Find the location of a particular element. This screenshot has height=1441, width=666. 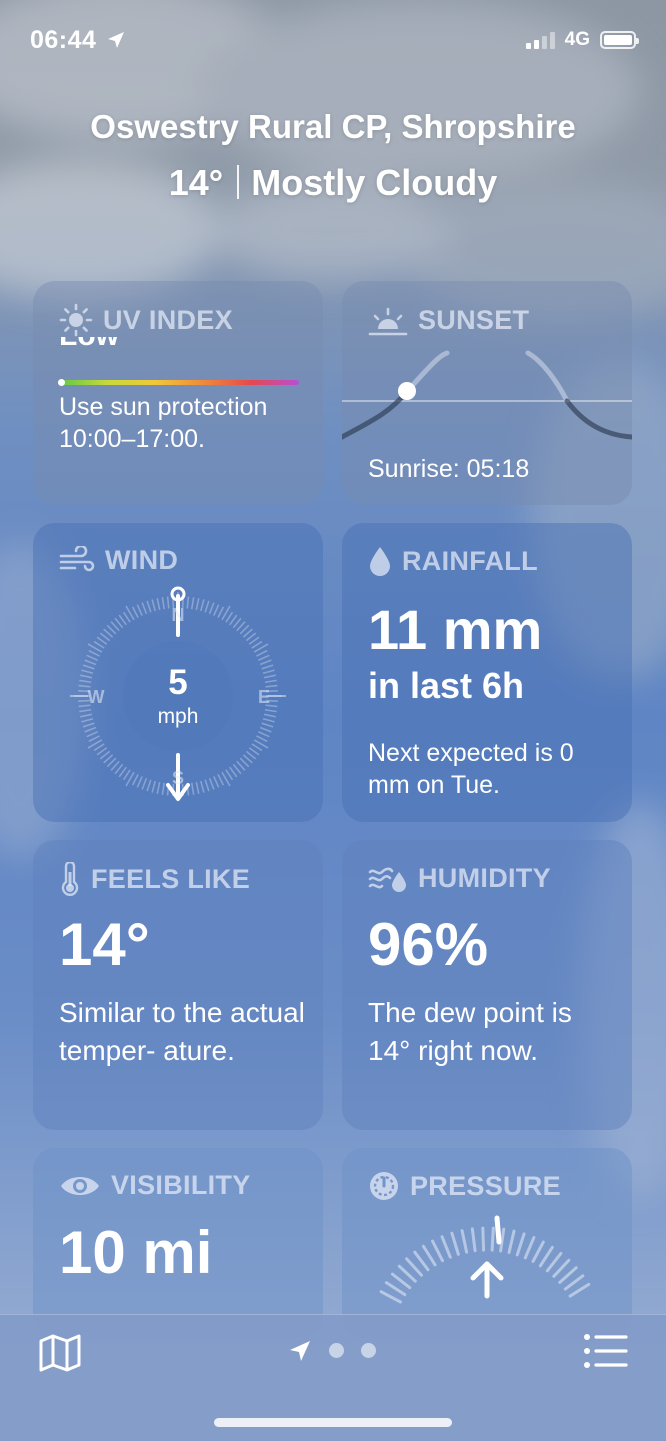

pressure-gauge is located at coordinates (485, 1259).